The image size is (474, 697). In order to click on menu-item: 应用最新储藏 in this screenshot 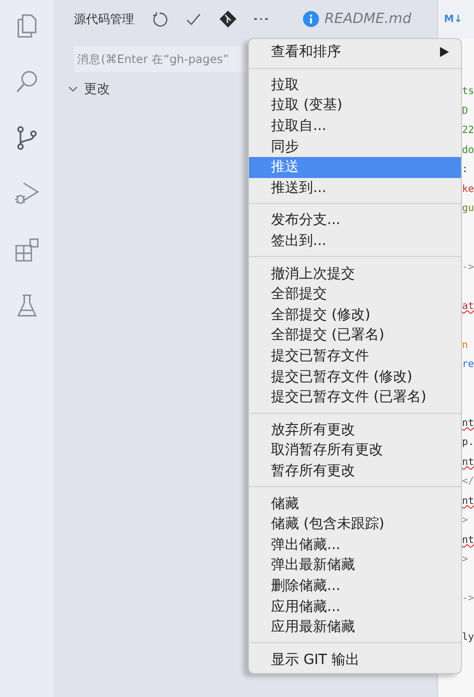, I will do `click(355, 627)`.